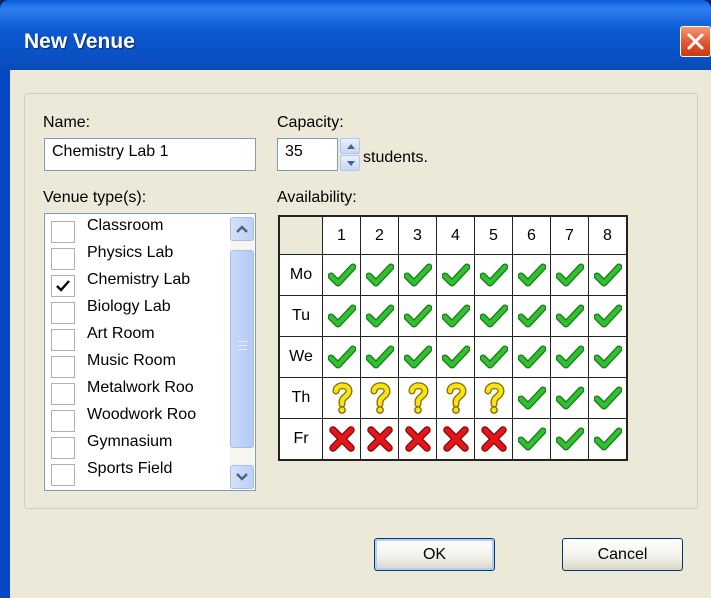  Describe the element at coordinates (242, 477) in the screenshot. I see `scroll-down-button` at that location.